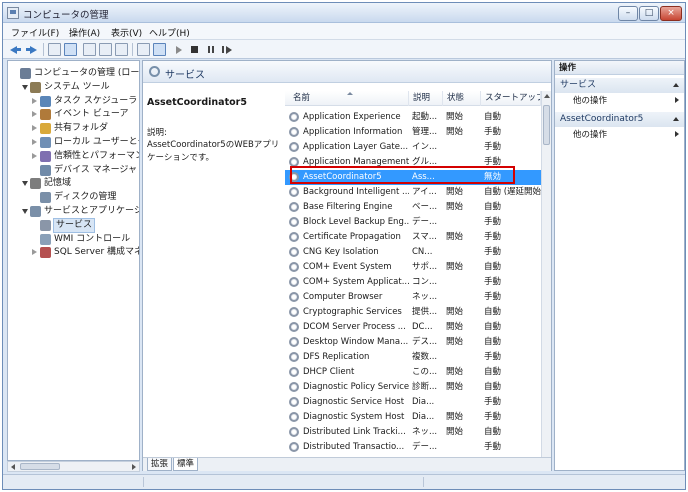  What do you see at coordinates (178, 49) in the screenshot?
I see `start-service-icon` at bounding box center [178, 49].